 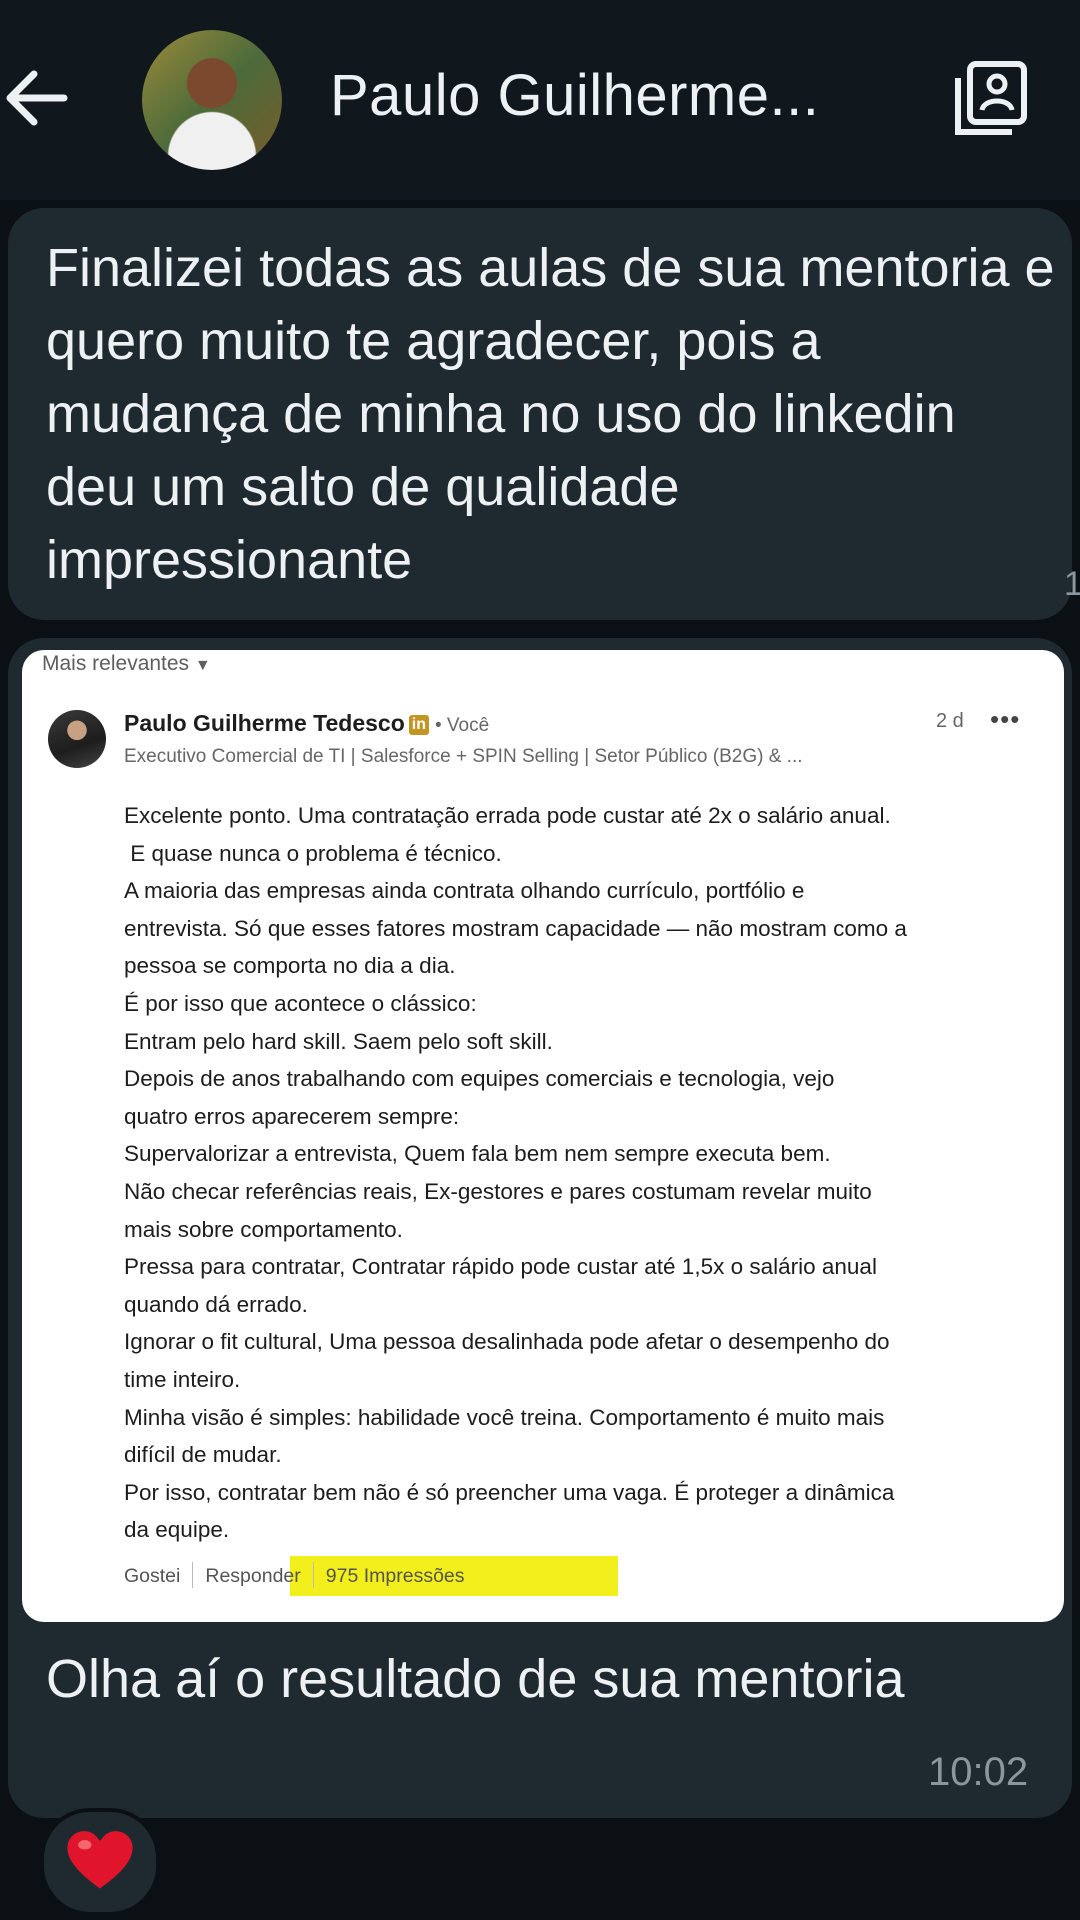 I want to click on heart-icon, so click(x=100, y=1860).